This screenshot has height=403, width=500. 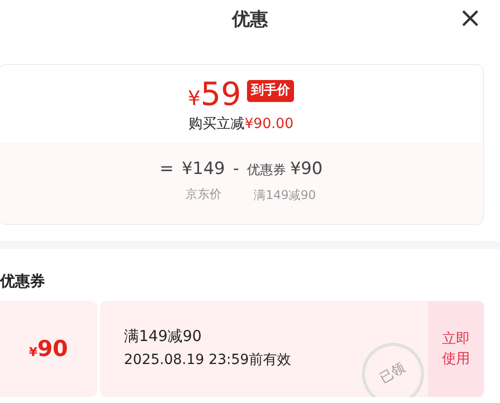 I want to click on price-caption: 京东价, so click(x=203, y=194).